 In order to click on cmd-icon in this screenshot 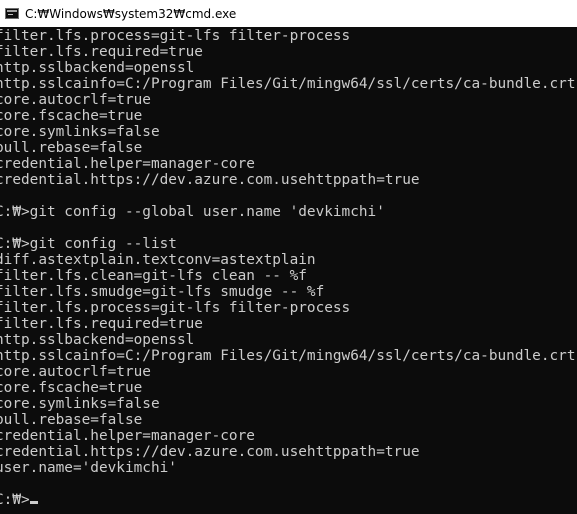, I will do `click(12, 13)`.